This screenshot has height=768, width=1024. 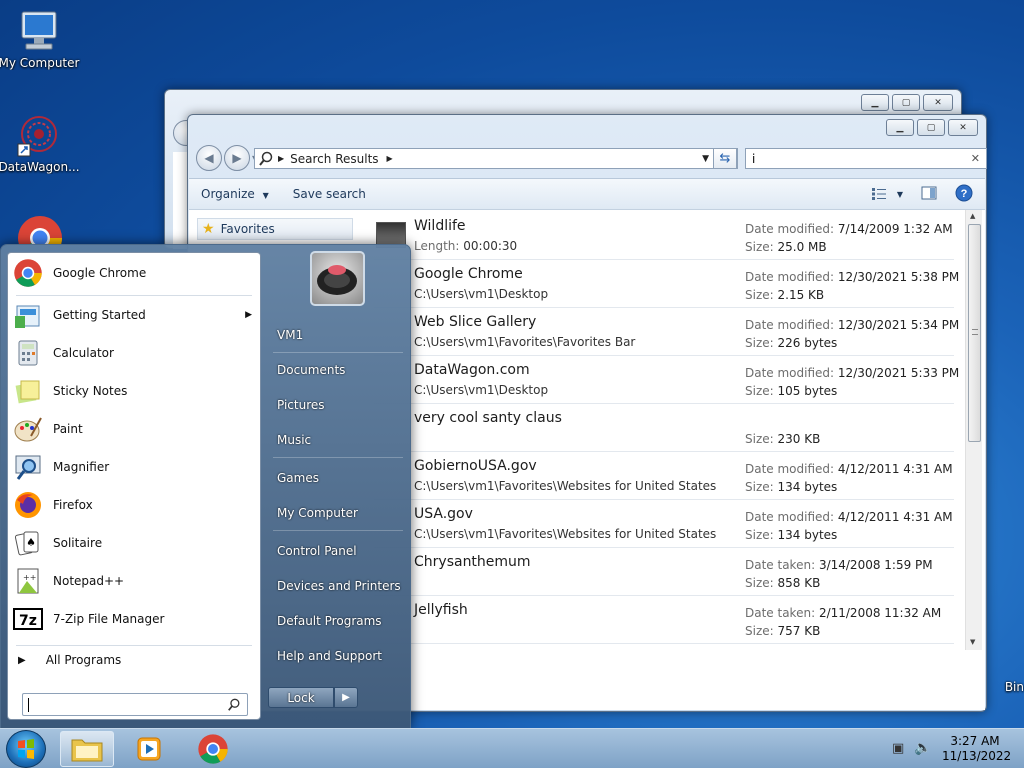 I want to click on volume-icon: 🔈, so click(x=922, y=748).